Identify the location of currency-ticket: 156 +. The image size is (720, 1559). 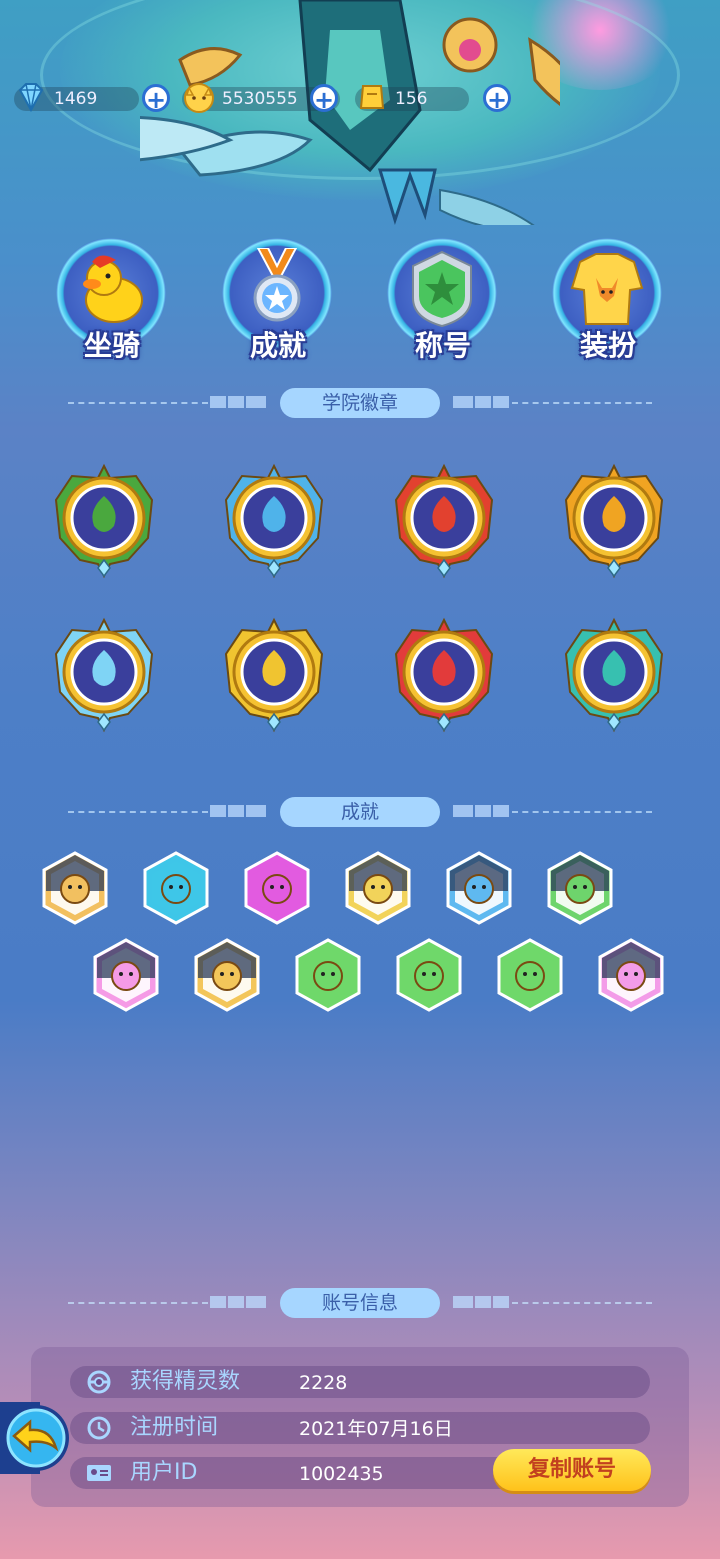
(433, 99).